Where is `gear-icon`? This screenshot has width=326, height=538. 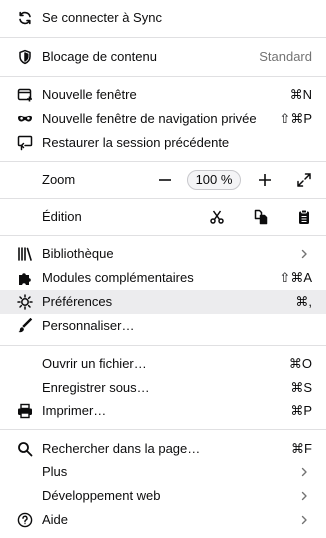 gear-icon is located at coordinates (25, 302).